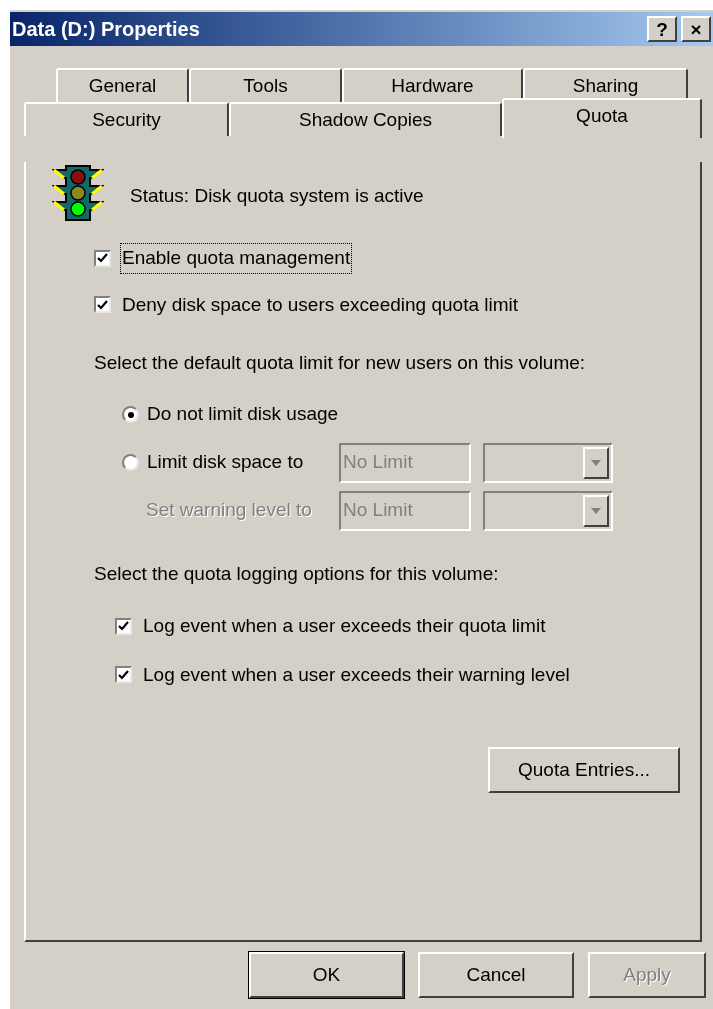 This screenshot has height=1009, width=713. Describe the element at coordinates (365, 119) in the screenshot. I see `tab: Shadow Copies` at that location.